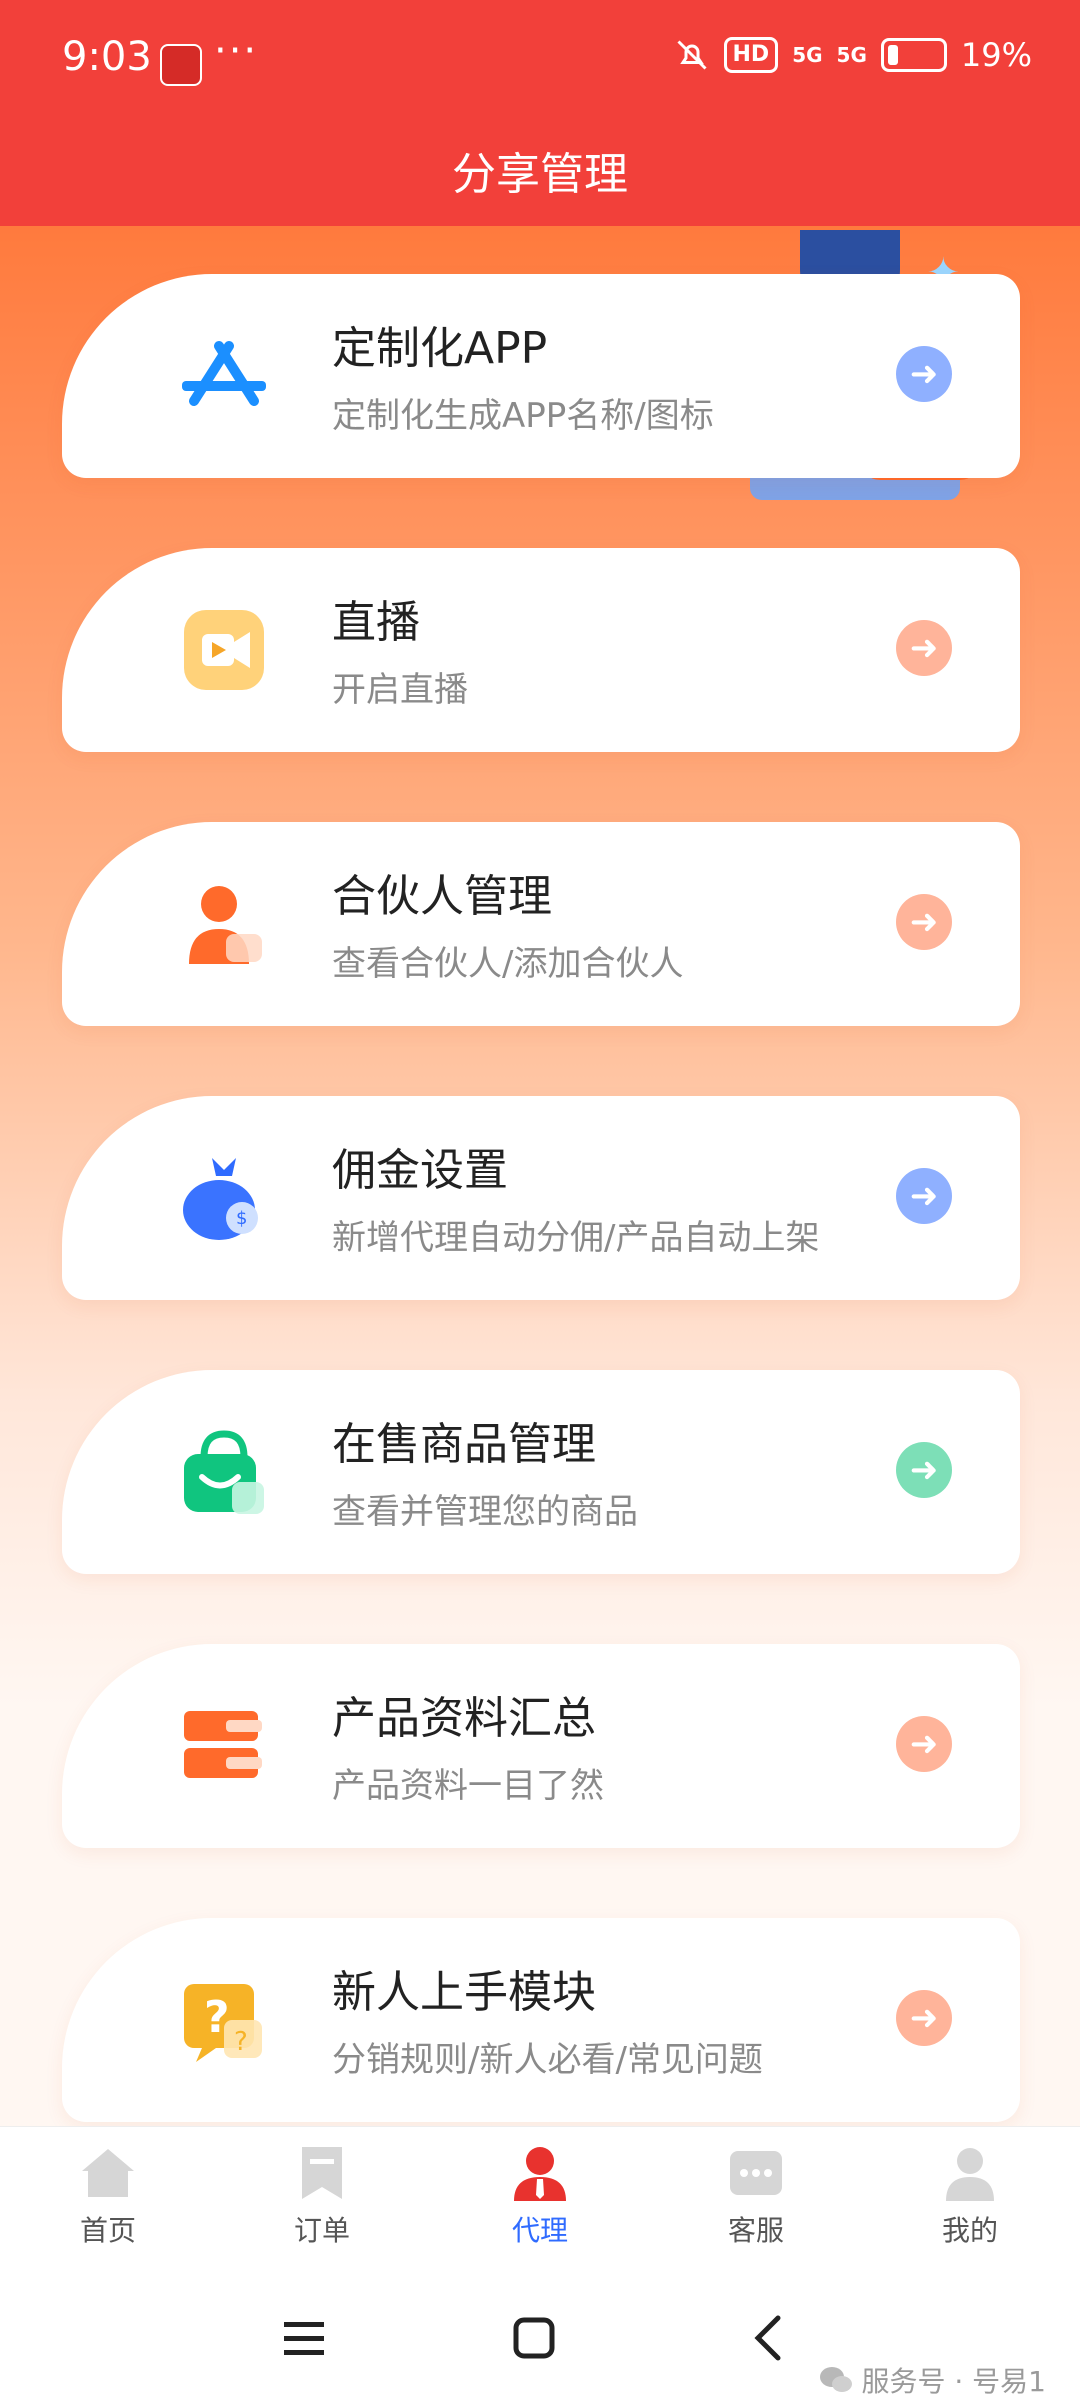  Describe the element at coordinates (540, 2174) in the screenshot. I see `agent-icon` at that location.